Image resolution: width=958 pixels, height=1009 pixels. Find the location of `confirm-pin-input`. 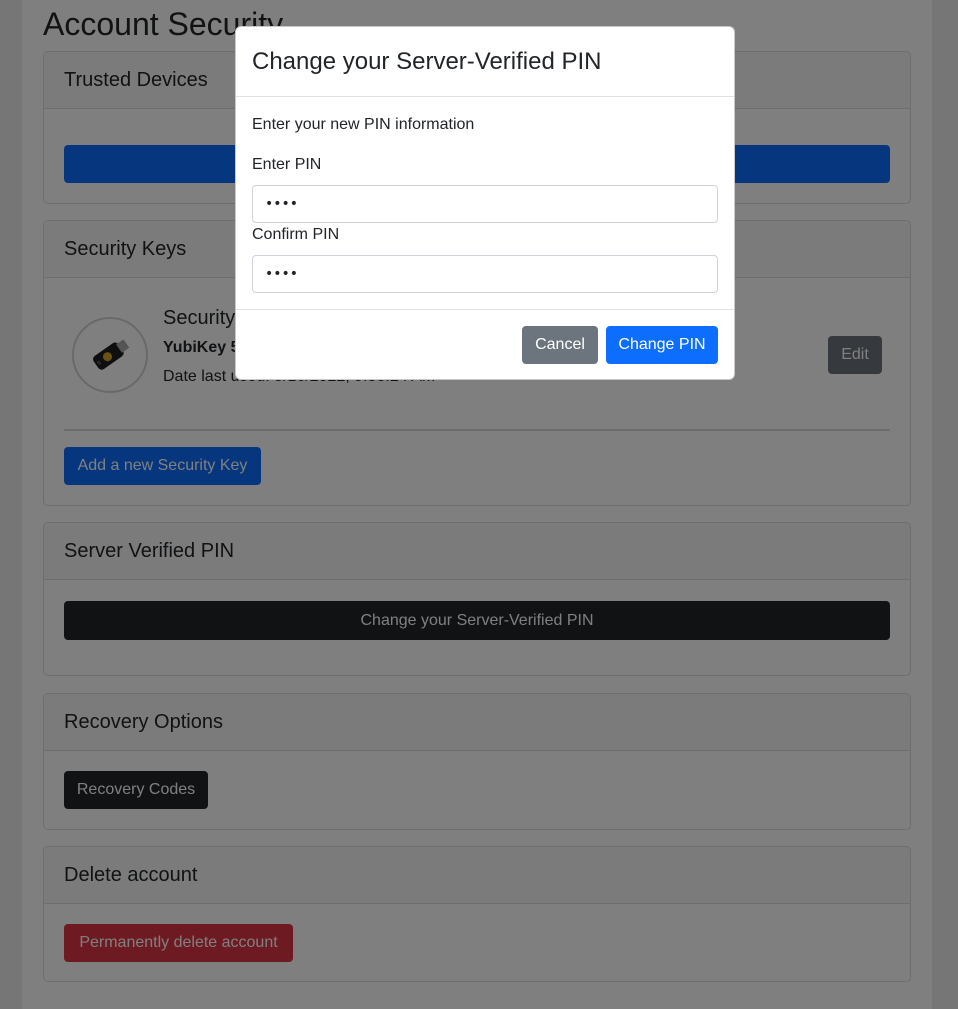

confirm-pin-input is located at coordinates (485, 274).